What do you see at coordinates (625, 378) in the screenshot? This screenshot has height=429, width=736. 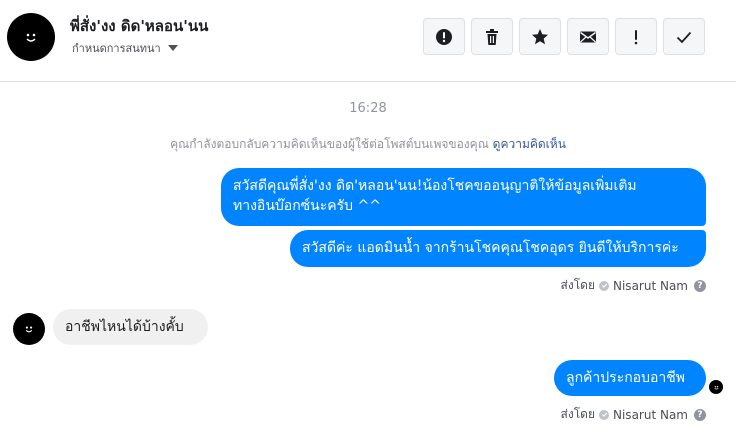 I see `message-text: ลูกค้าประกอบอาชีพ` at bounding box center [625, 378].